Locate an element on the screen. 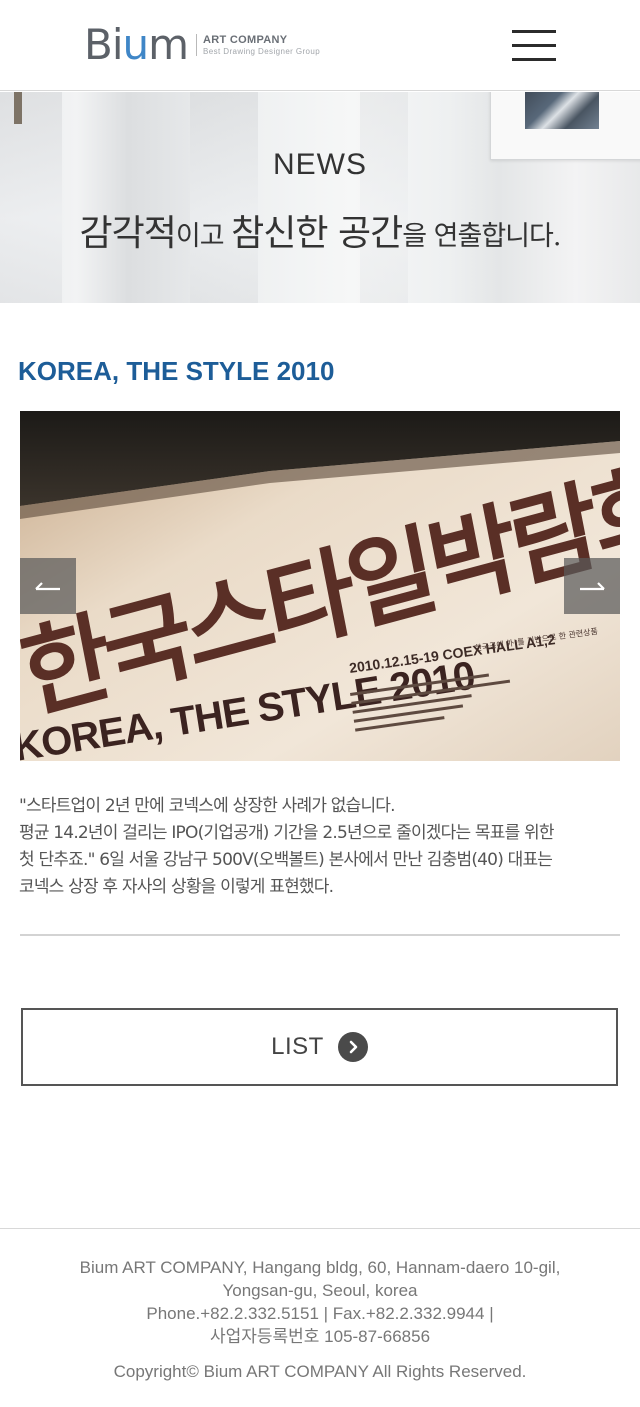 Image resolution: width=640 pixels, height=1407 pixels. hero-decor is located at coordinates (18, 108).